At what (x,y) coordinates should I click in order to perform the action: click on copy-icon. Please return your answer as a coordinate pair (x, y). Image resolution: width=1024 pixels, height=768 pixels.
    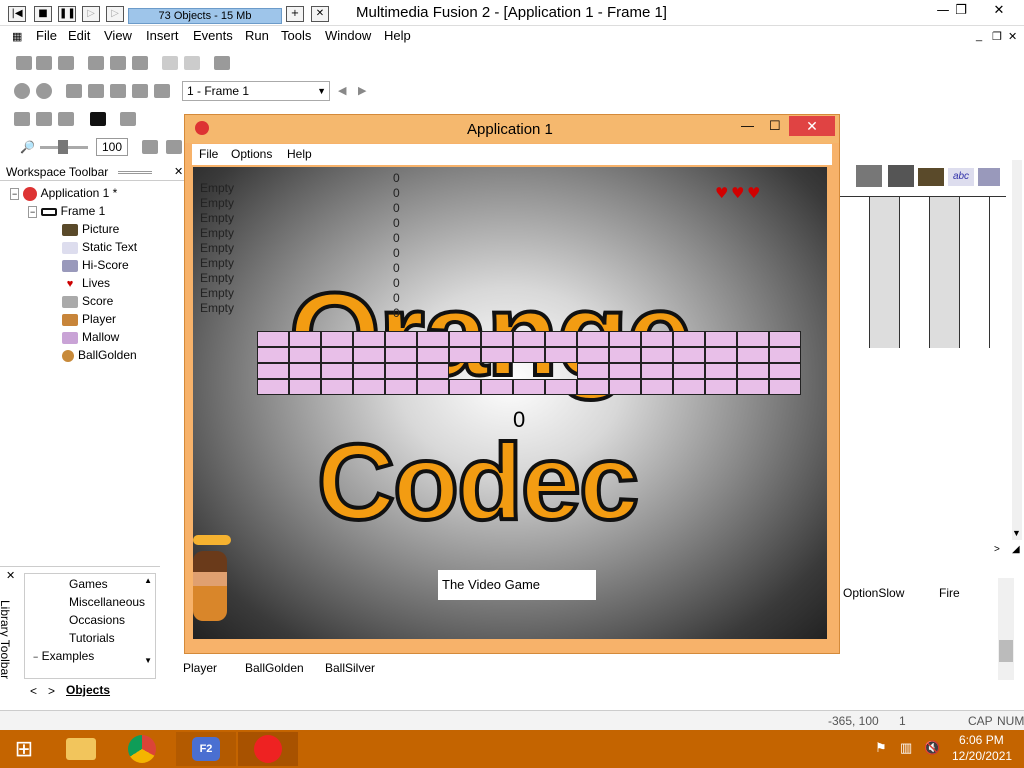
    Looking at the image, I should click on (118, 63).